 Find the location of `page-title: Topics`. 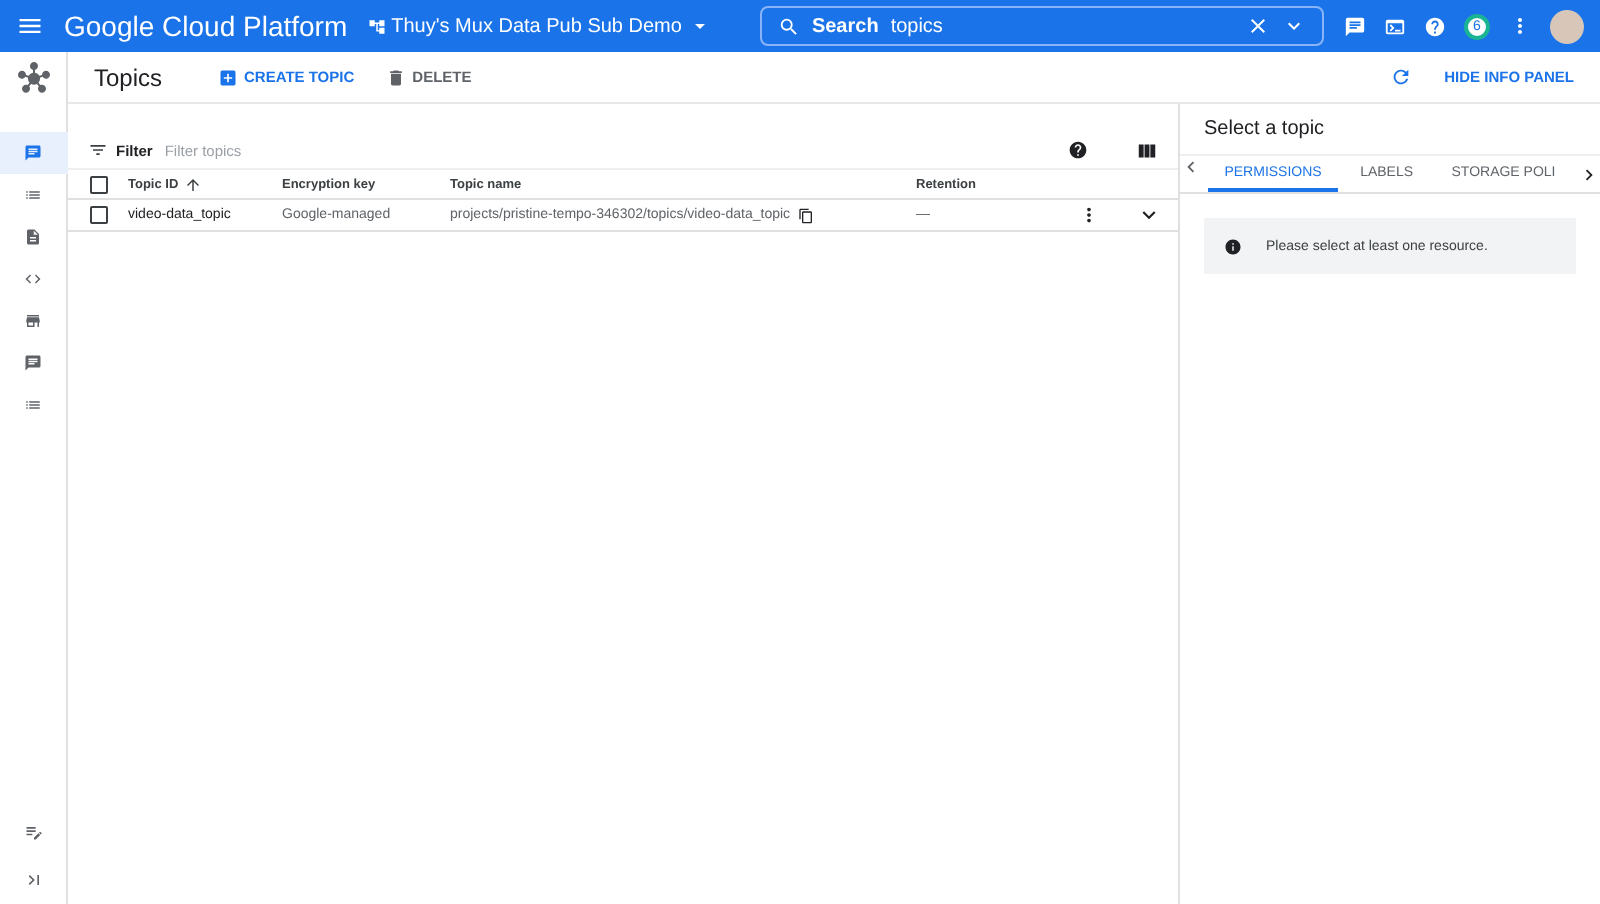

page-title: Topics is located at coordinates (129, 77).